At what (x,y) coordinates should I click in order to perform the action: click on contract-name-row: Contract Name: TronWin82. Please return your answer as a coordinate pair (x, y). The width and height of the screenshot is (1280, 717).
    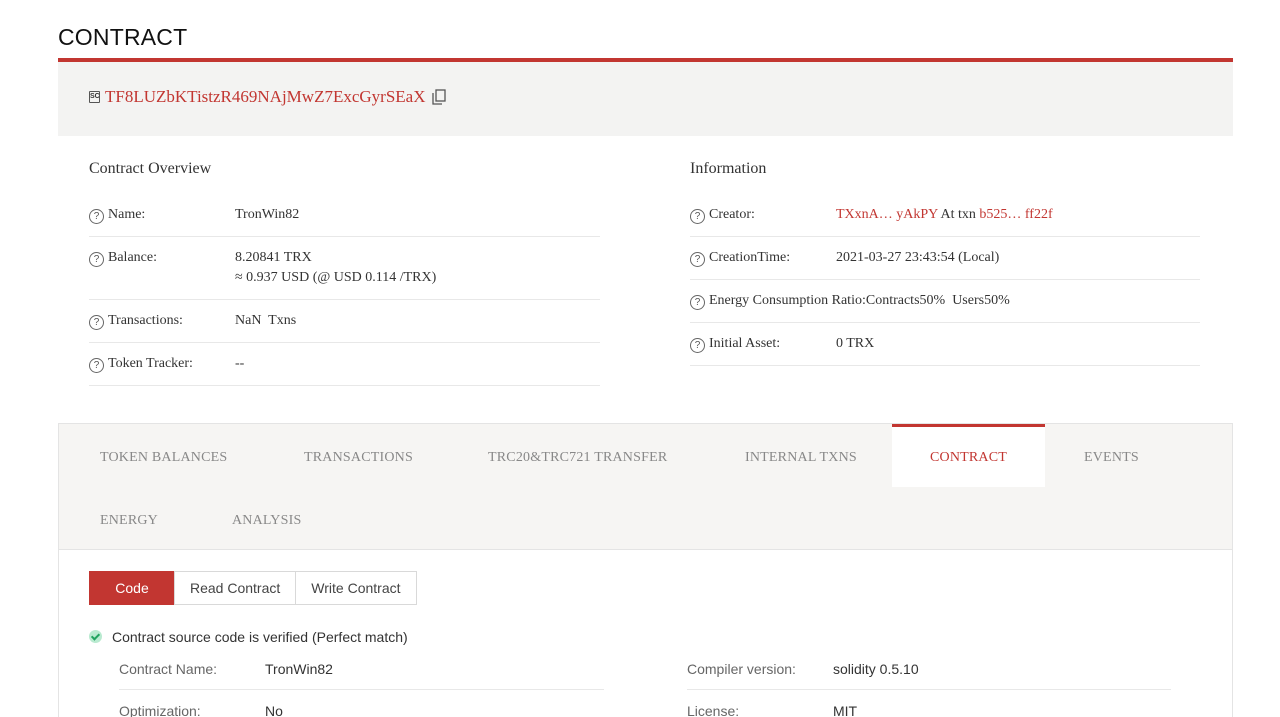
    Looking at the image, I should click on (226, 669).